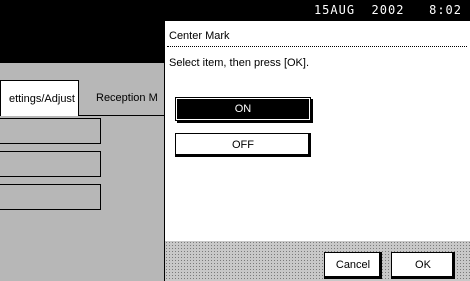  What do you see at coordinates (353, 265) in the screenshot?
I see `cancel-button: Cancel` at bounding box center [353, 265].